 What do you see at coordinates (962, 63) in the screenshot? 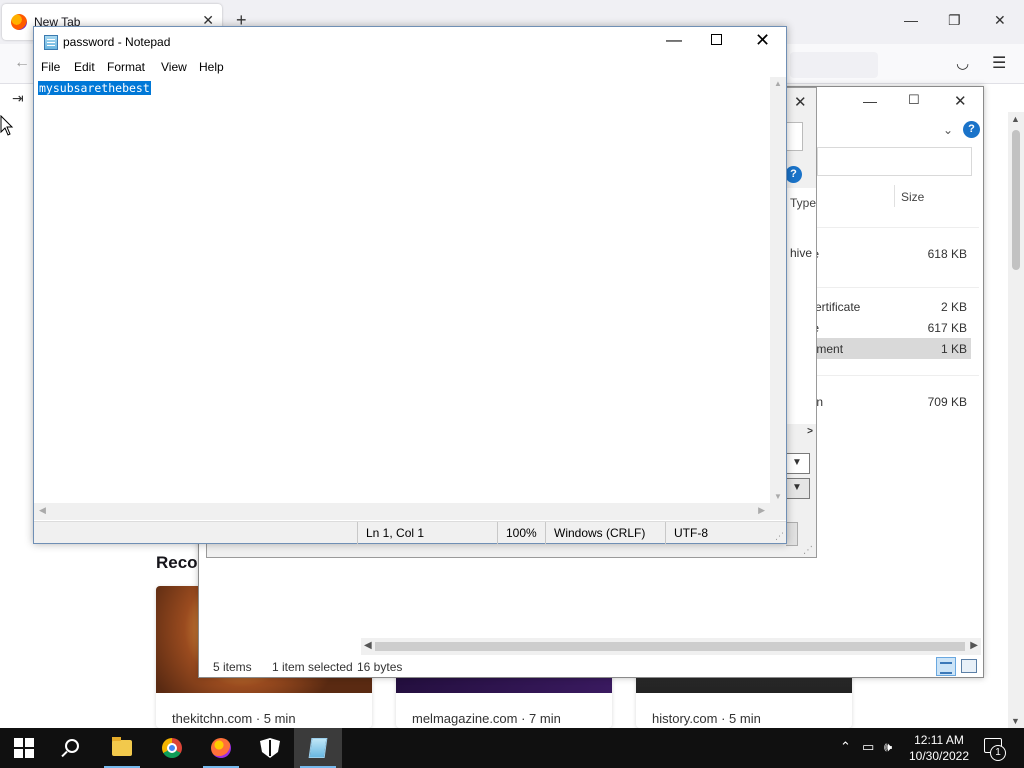
I see `pocket-icon: ◡` at bounding box center [962, 63].